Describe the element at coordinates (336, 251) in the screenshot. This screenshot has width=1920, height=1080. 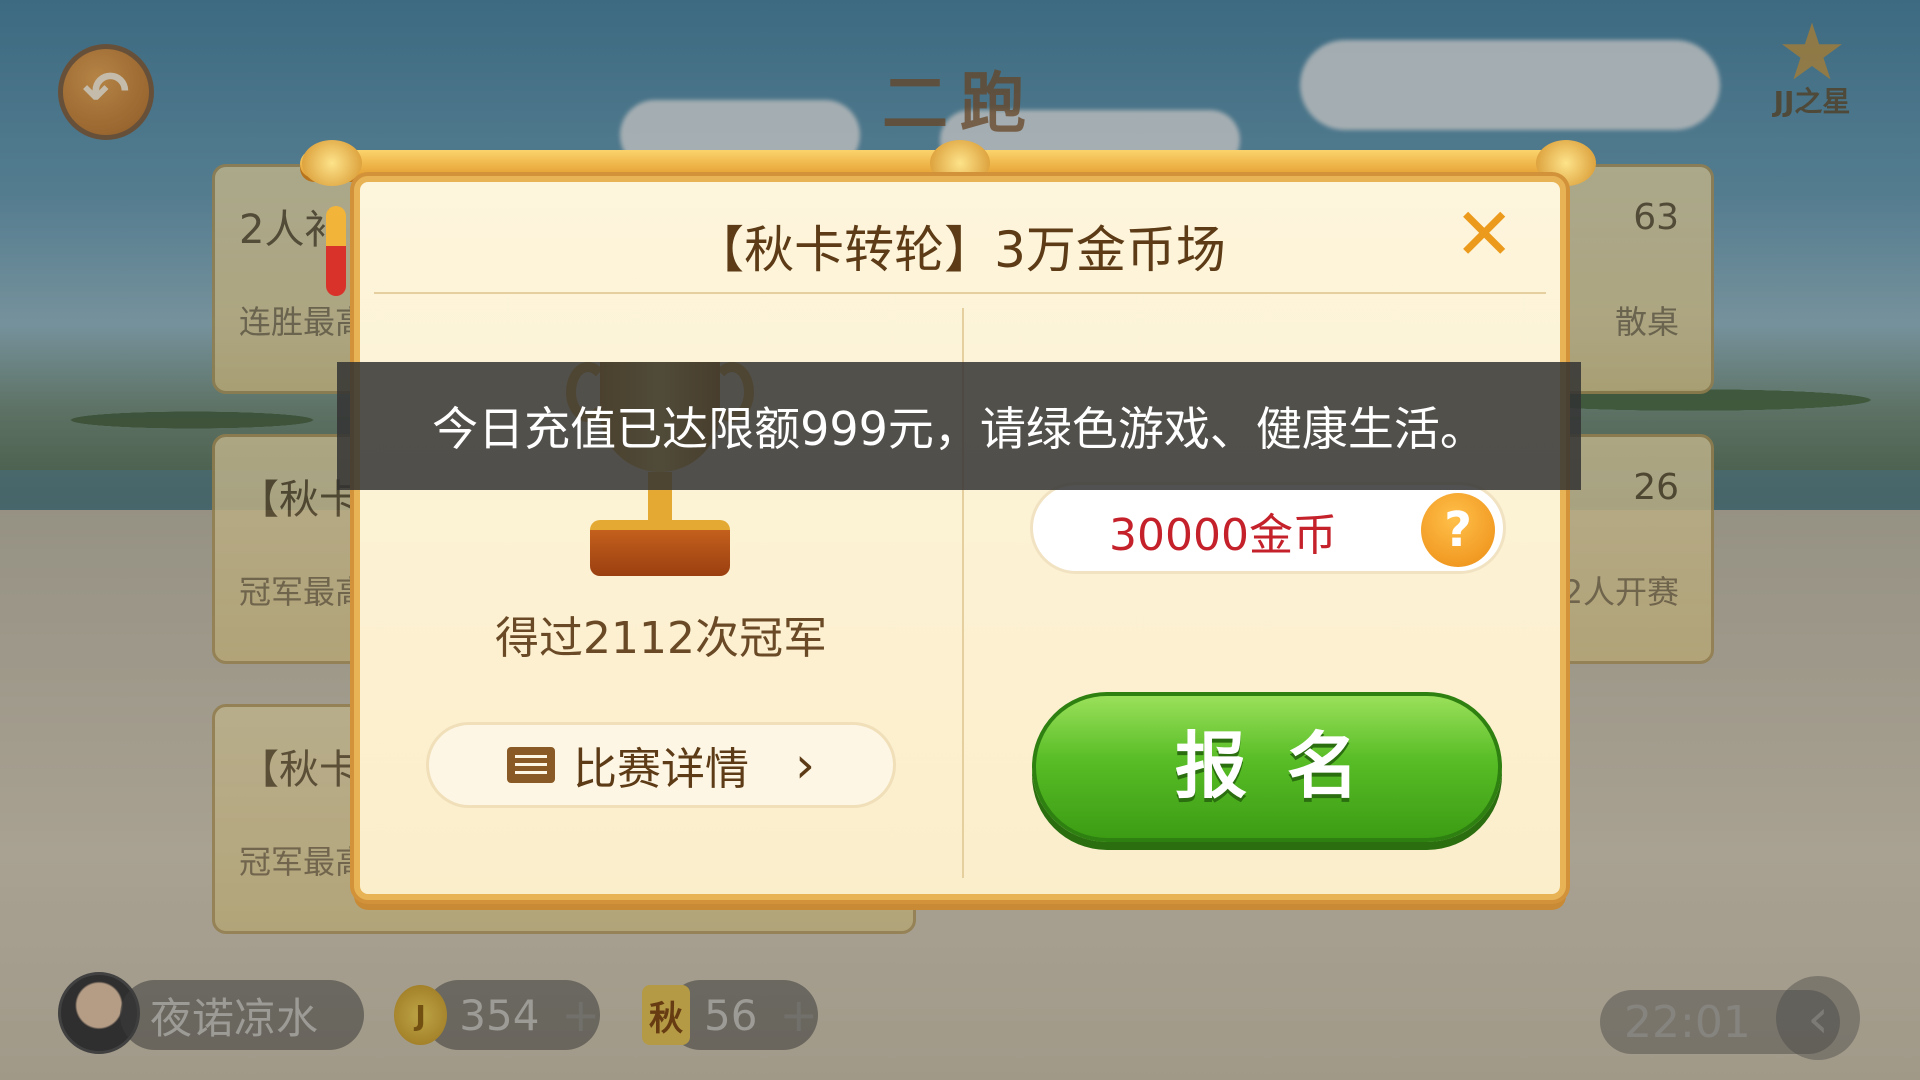
I see `tassel-ornament` at that location.